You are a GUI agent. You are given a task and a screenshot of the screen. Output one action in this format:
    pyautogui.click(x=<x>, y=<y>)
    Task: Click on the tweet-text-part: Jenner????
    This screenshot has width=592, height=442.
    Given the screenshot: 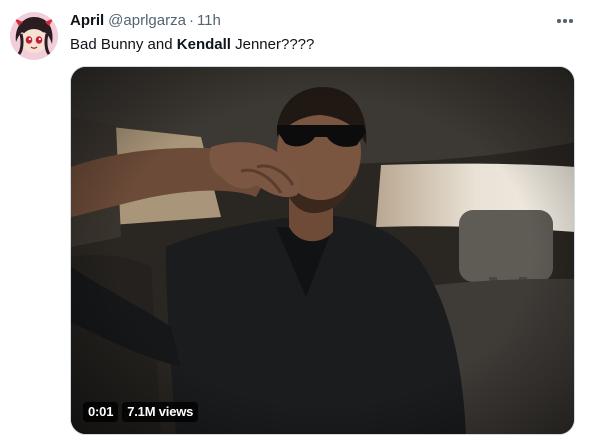 What is the action you would take?
    pyautogui.click(x=272, y=44)
    